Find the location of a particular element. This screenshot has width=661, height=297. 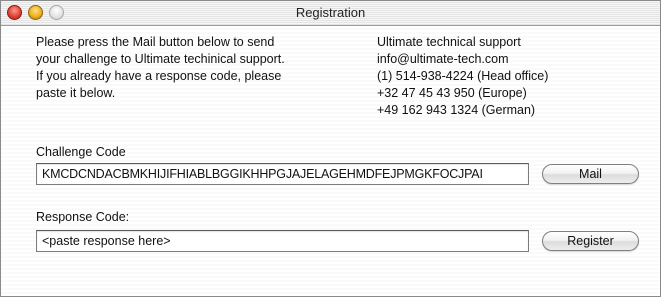

support-email: info@ultimate-tech.com is located at coordinates (443, 59).